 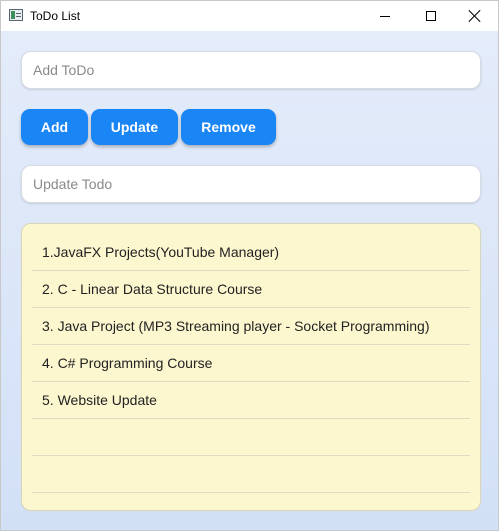 I want to click on add-todo-input, so click(x=251, y=70).